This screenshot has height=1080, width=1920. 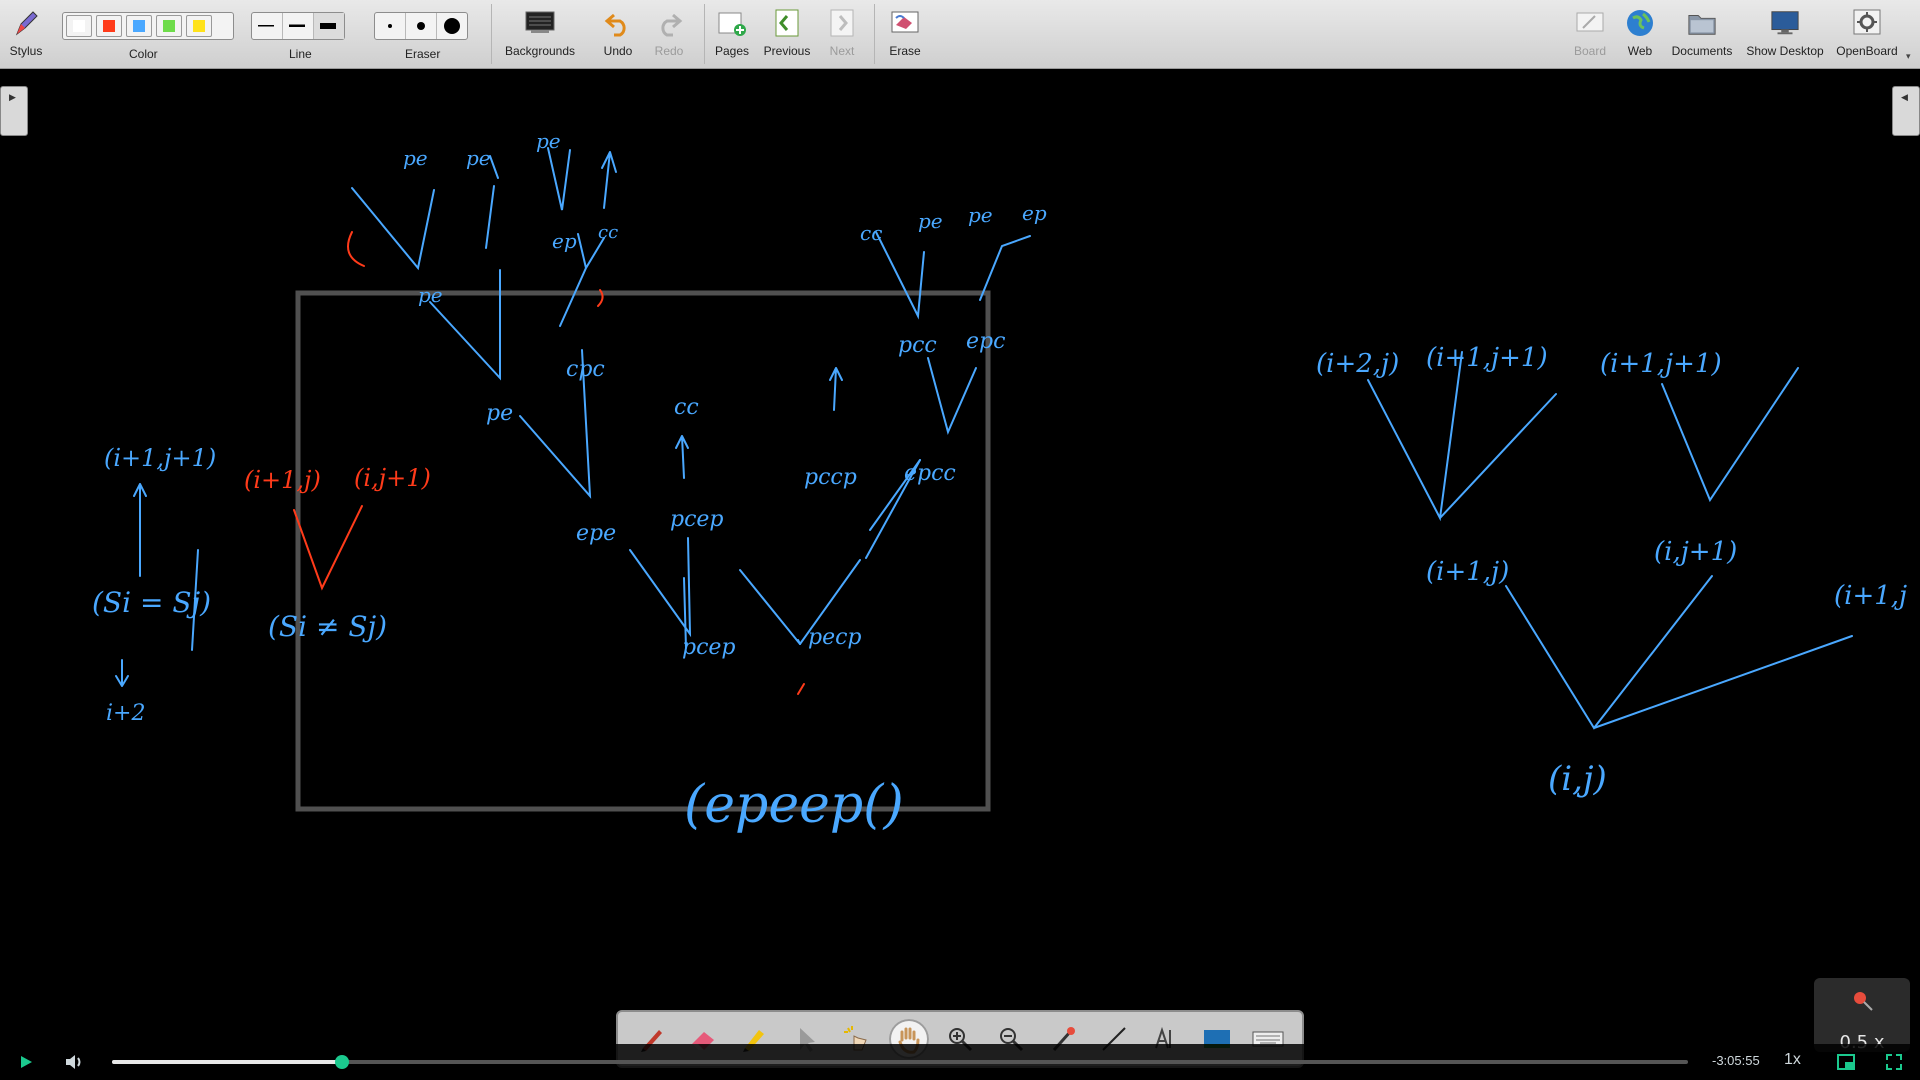 What do you see at coordinates (1867, 23) in the screenshot?
I see `gear-icon` at bounding box center [1867, 23].